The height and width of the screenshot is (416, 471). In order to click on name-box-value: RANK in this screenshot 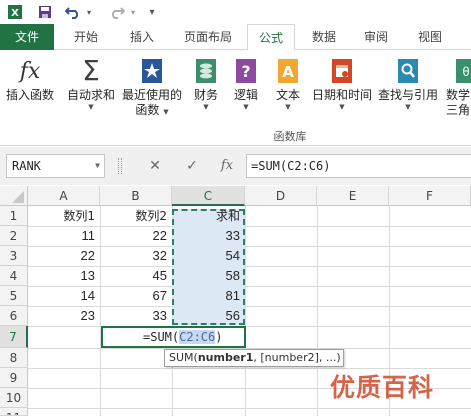, I will do `click(26, 166)`.